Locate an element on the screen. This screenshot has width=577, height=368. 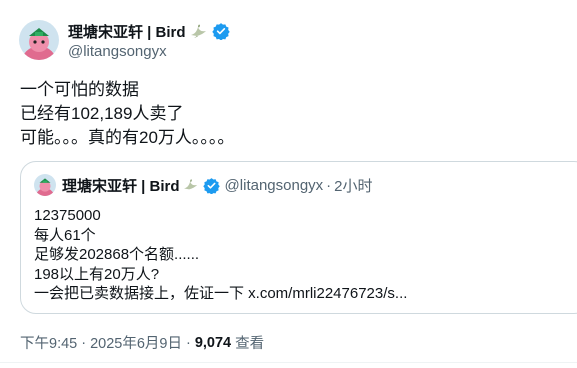
tweet-text-line: 已经有102,189人卖了 is located at coordinates (102, 113).